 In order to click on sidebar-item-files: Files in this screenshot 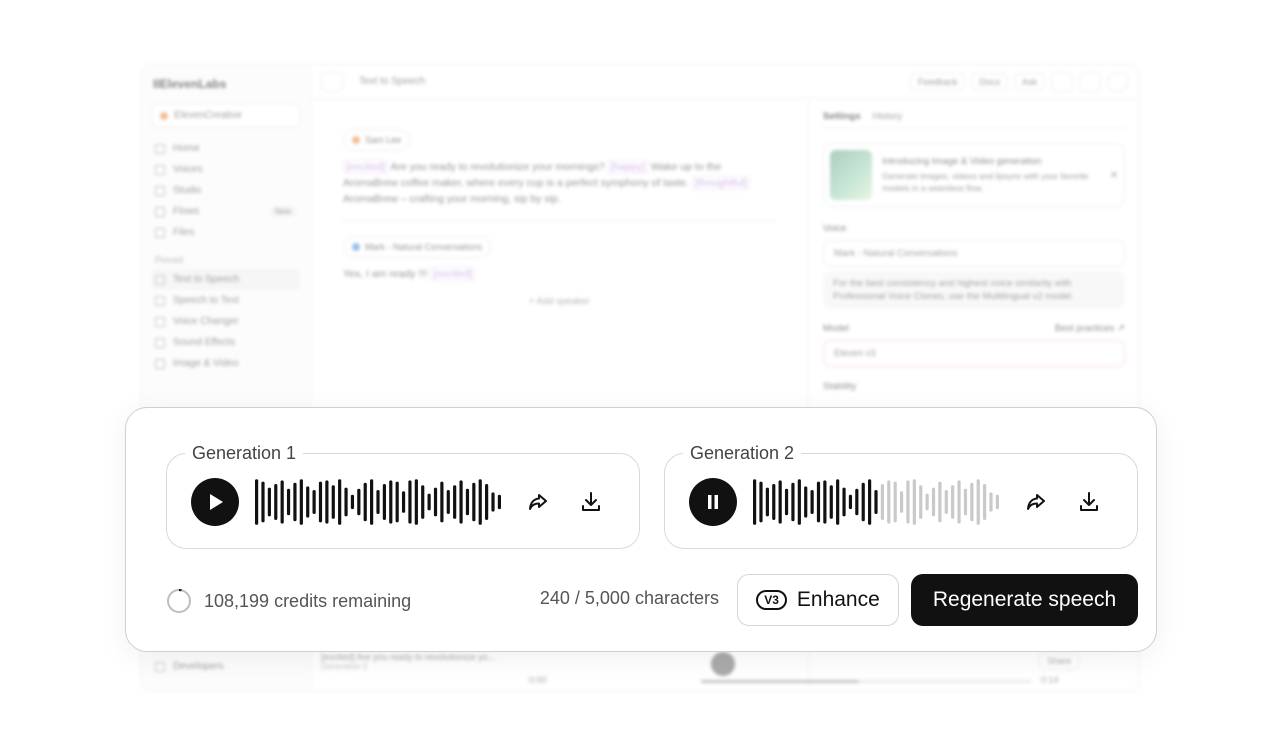, I will do `click(225, 232)`.